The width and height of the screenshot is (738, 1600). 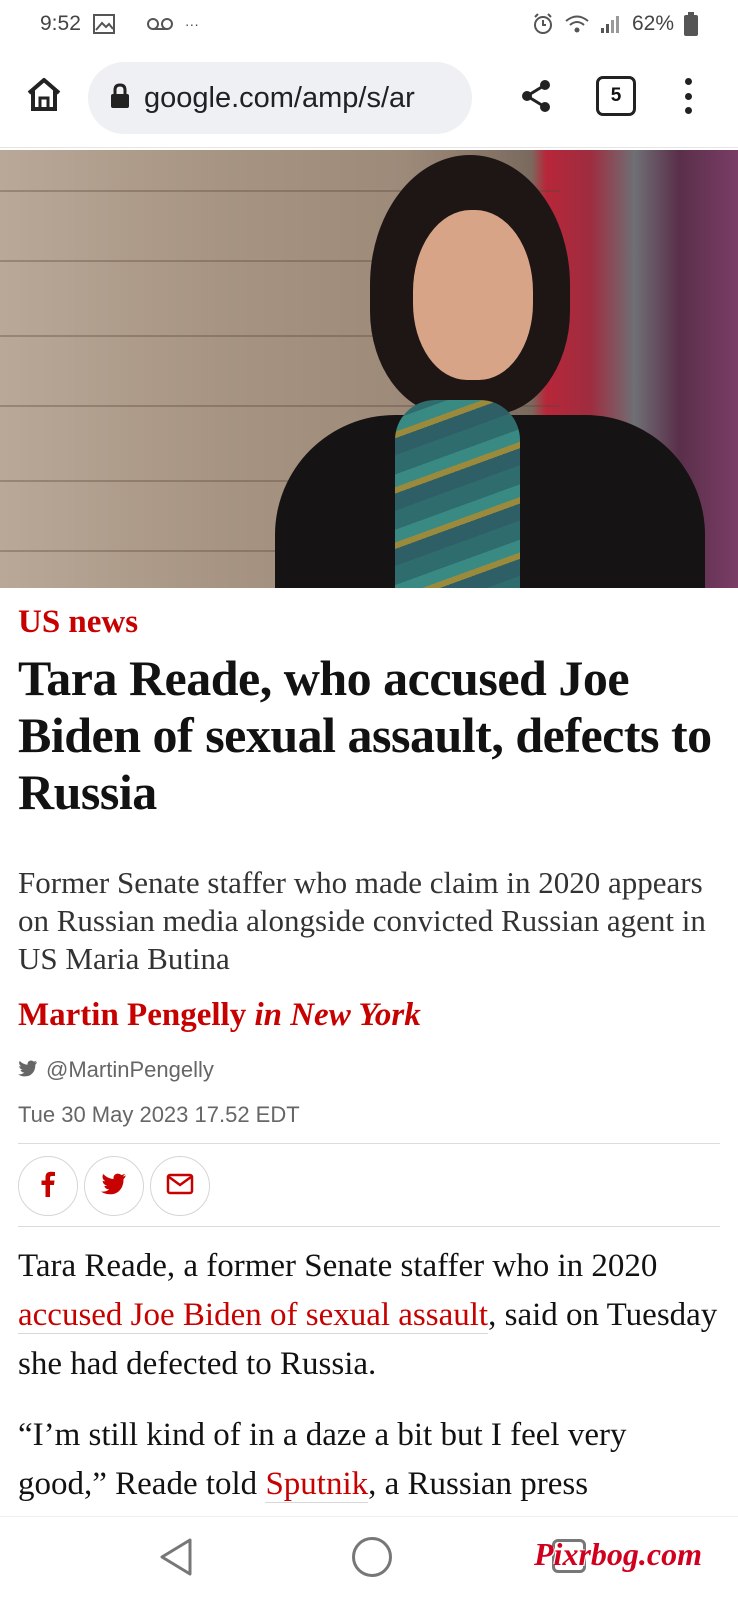 I want to click on share-icon, so click(x=536, y=96).